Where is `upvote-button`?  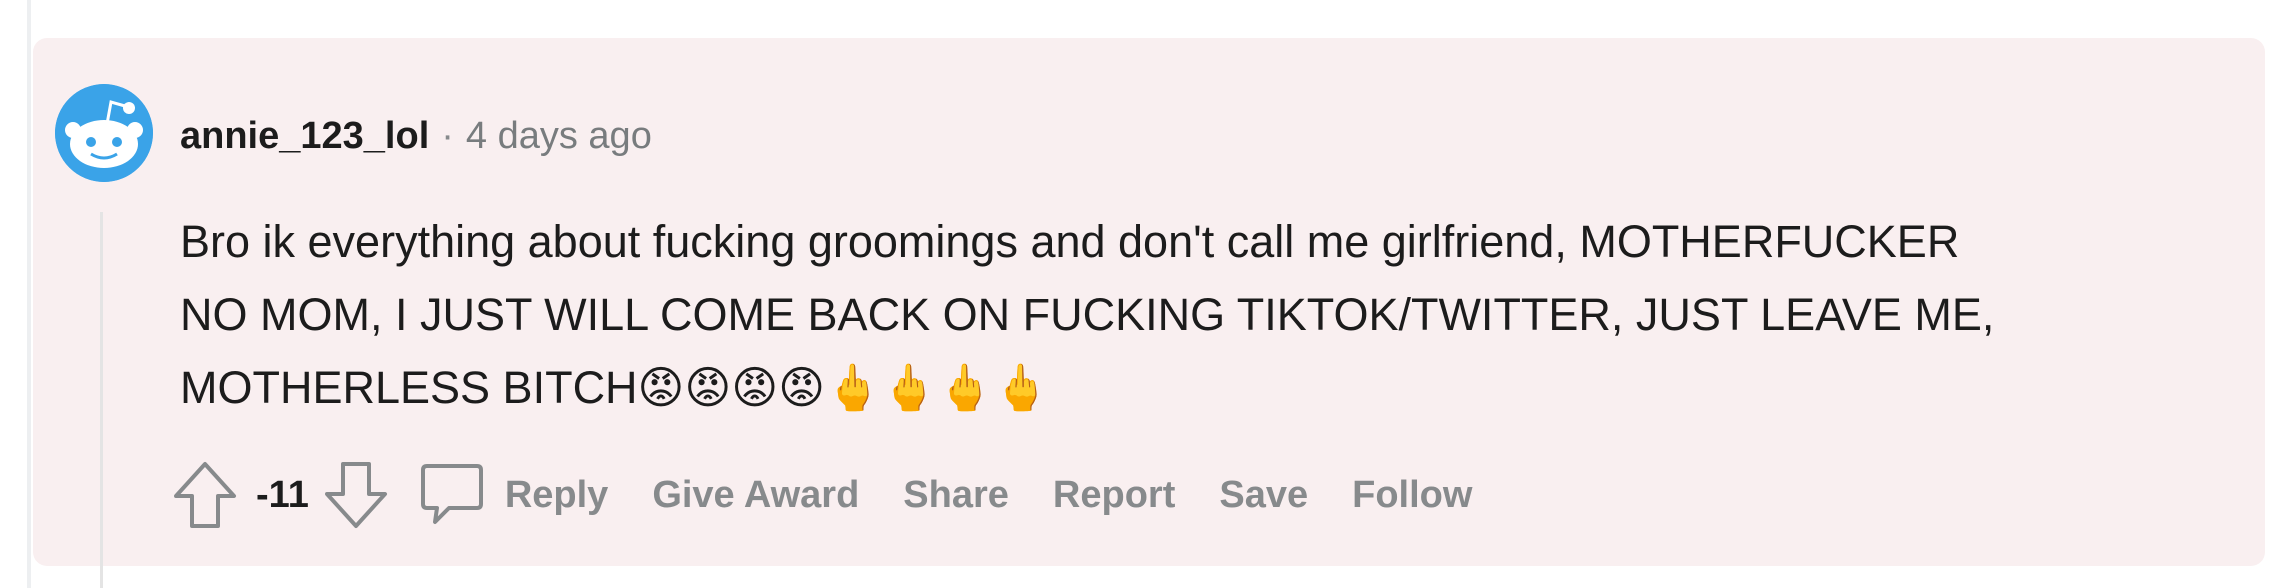 upvote-button is located at coordinates (205, 495).